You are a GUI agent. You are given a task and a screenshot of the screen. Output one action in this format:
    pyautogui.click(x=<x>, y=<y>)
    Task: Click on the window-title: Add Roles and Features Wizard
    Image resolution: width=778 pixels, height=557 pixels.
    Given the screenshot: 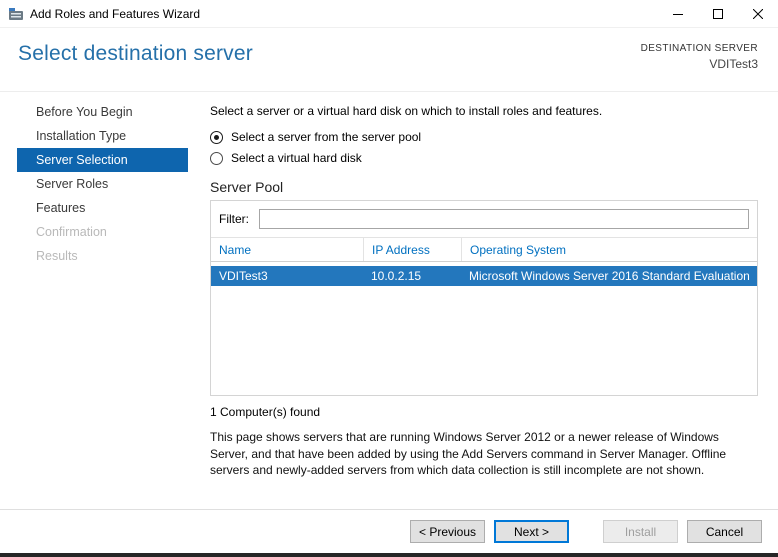 What is the action you would take?
    pyautogui.click(x=115, y=13)
    